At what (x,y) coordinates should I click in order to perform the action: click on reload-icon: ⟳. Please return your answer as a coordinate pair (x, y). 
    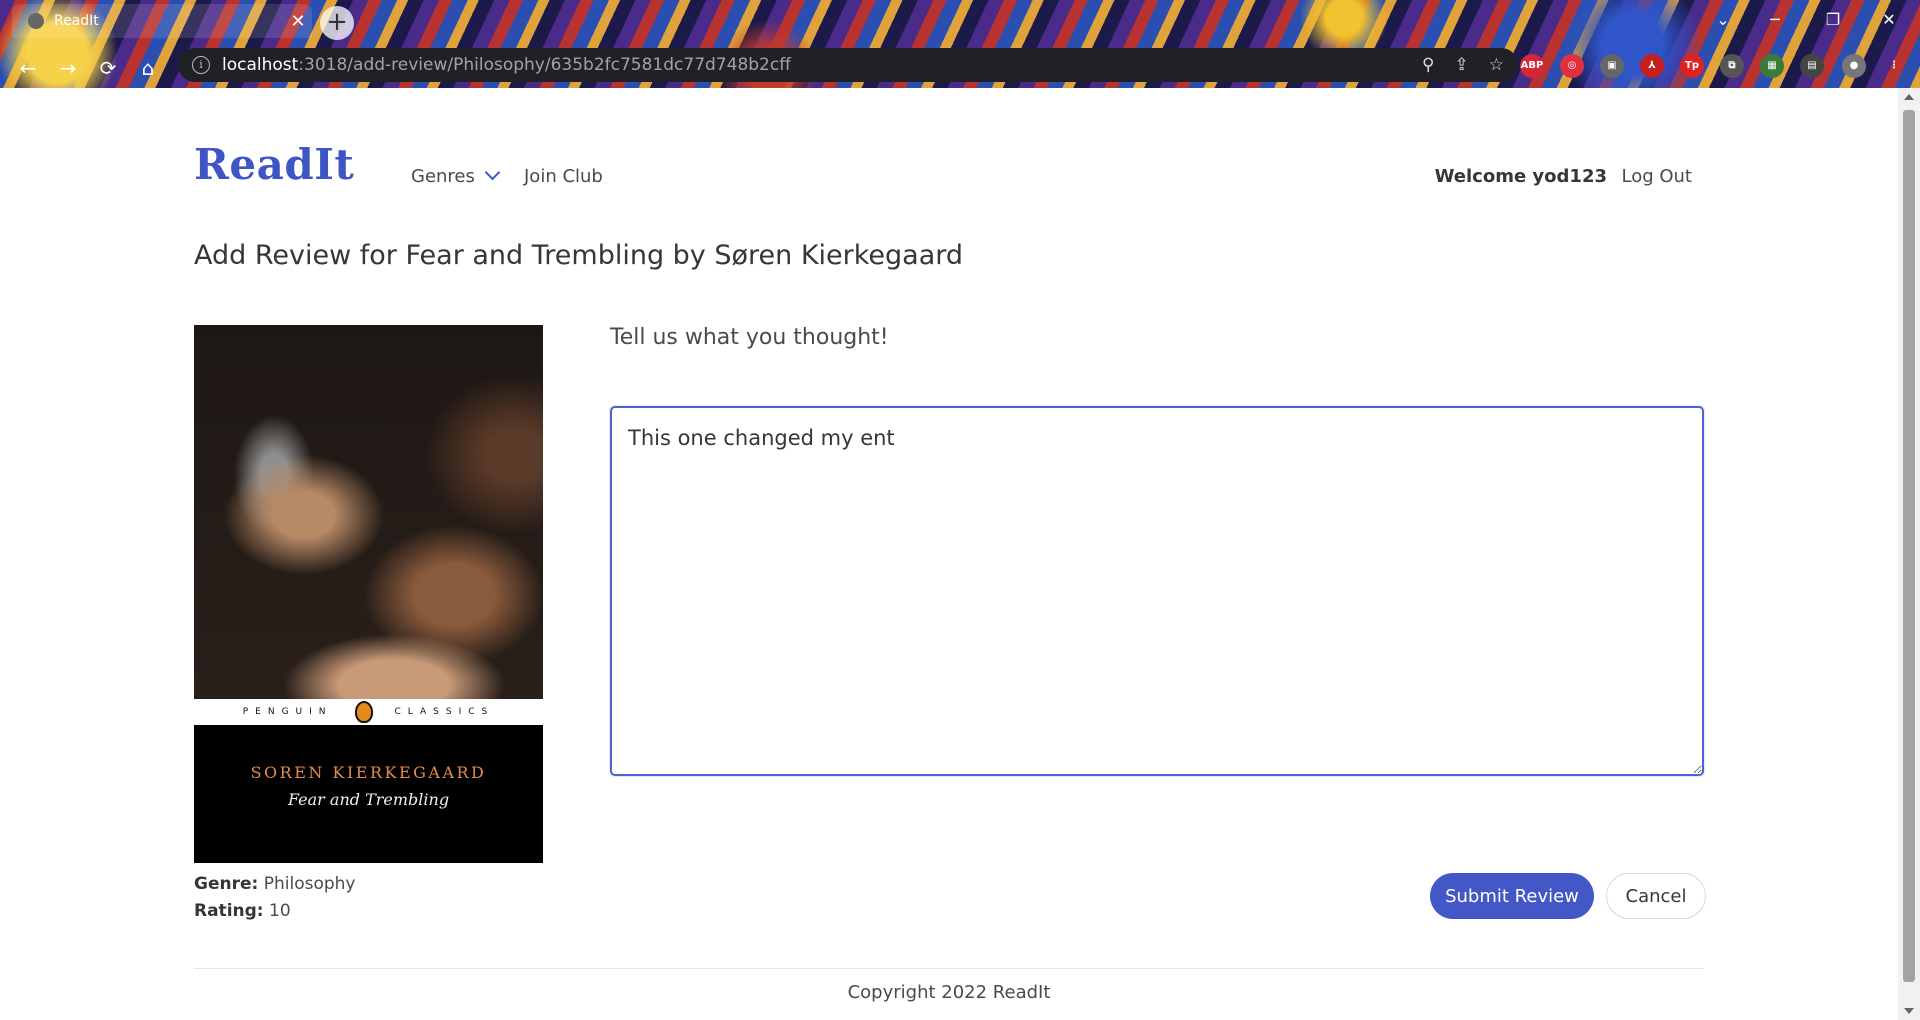
    Looking at the image, I should click on (108, 68).